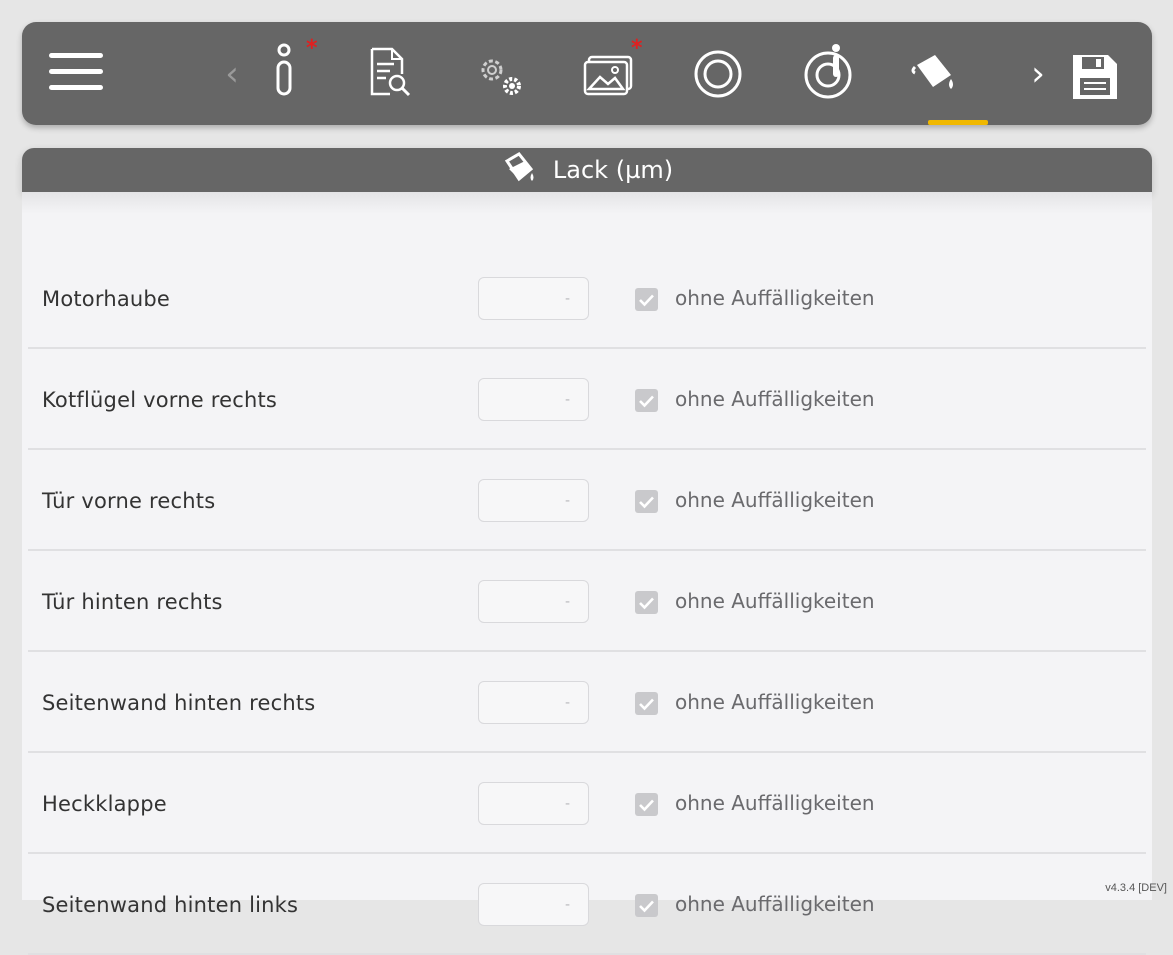  I want to click on prev-arrow-icon: ‹, so click(232, 74).